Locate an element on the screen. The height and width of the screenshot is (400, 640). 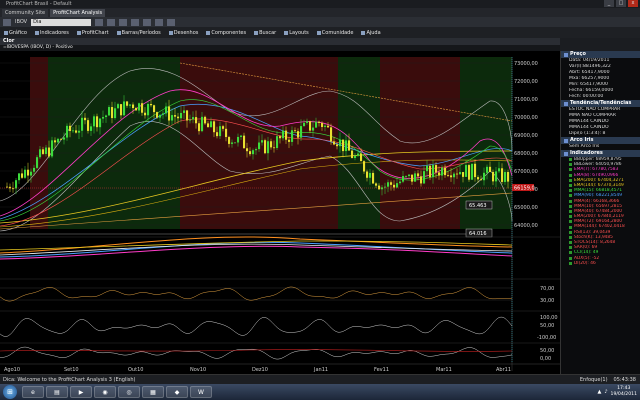
menu-buscar: Buscar is located at coordinates (265, 33).